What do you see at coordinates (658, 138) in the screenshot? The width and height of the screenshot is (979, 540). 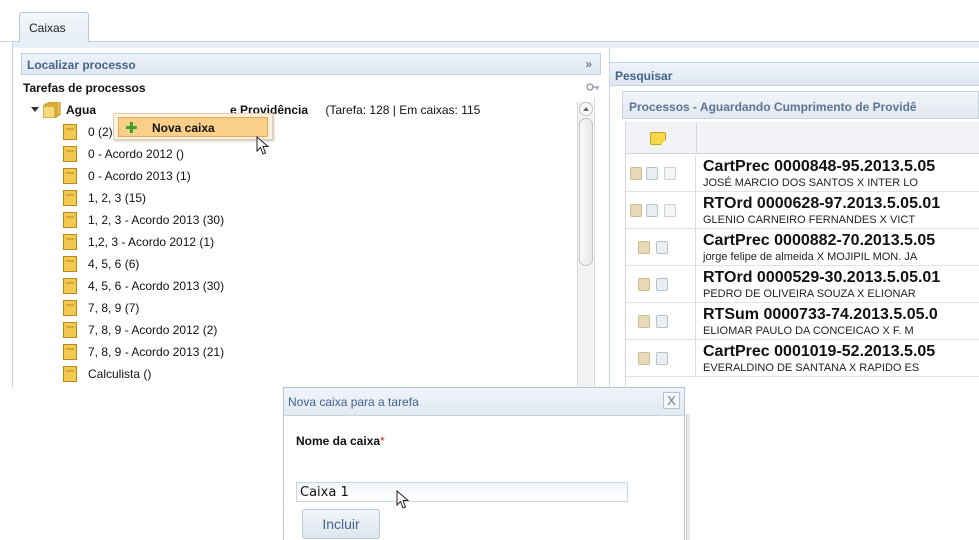 I see `note-icon` at bounding box center [658, 138].